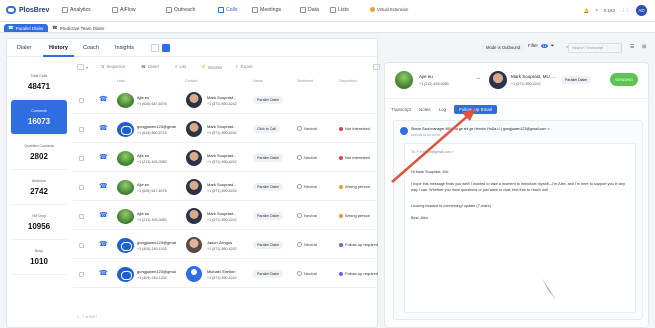 The width and height of the screenshot is (655, 328). Describe the element at coordinates (401, 109) in the screenshot. I see `tab-transcript: Transcript` at that location.